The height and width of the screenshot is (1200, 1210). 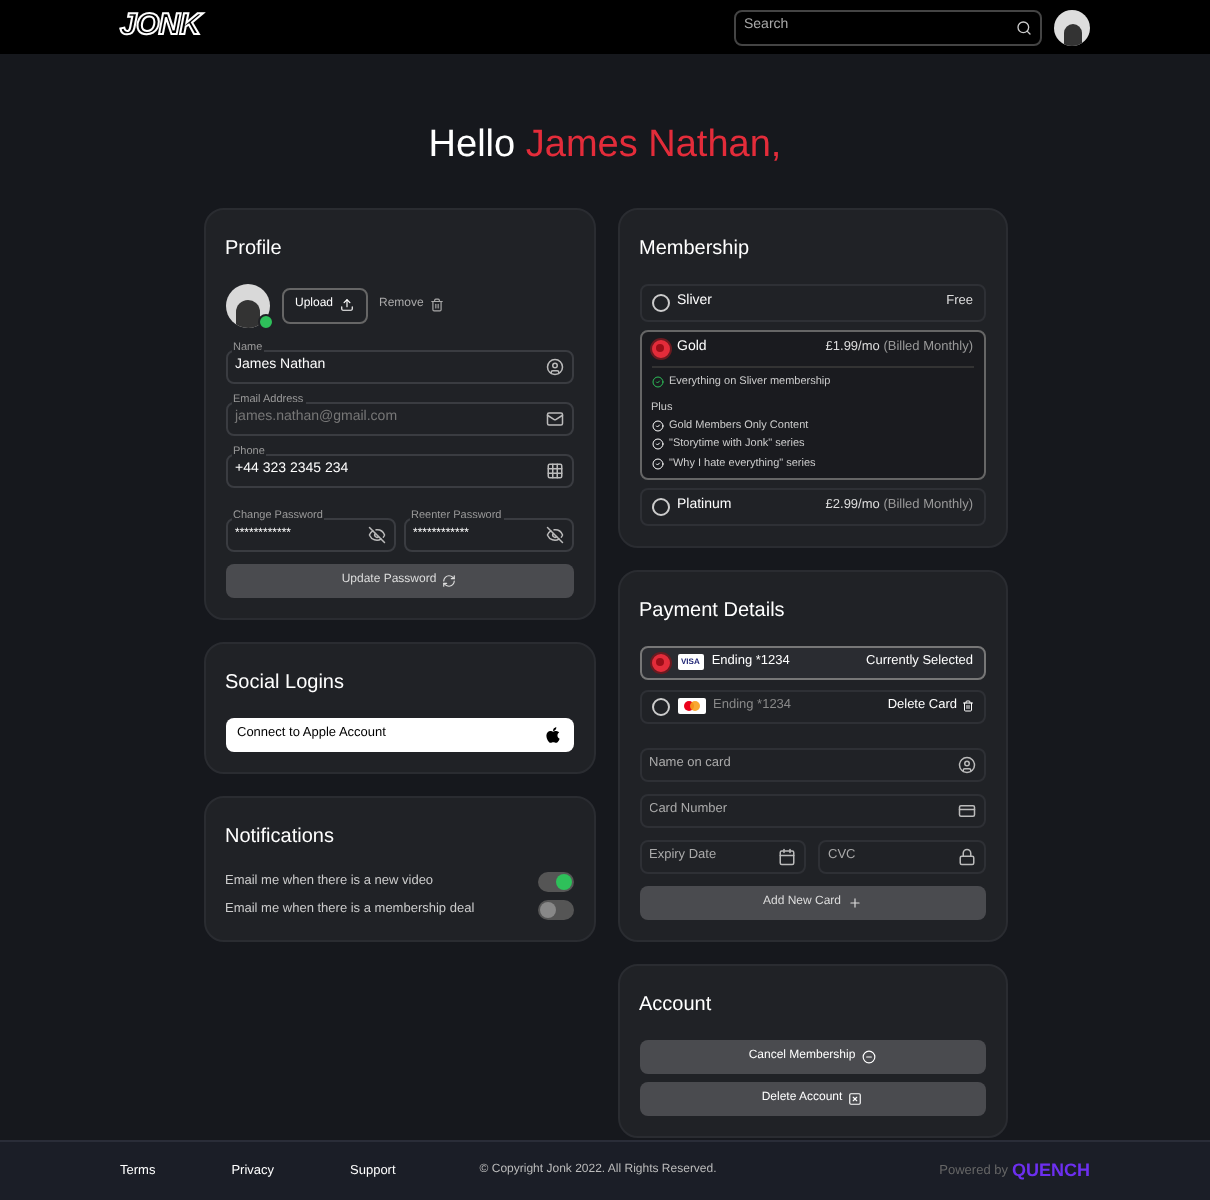 I want to click on card-icon, so click(x=966, y=810).